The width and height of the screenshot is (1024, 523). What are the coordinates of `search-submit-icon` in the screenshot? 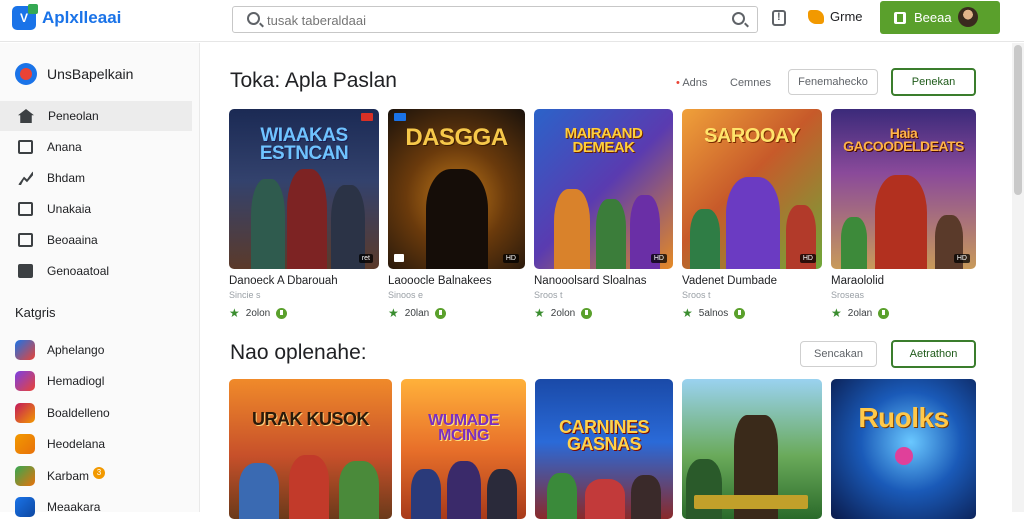 It's located at (738, 18).